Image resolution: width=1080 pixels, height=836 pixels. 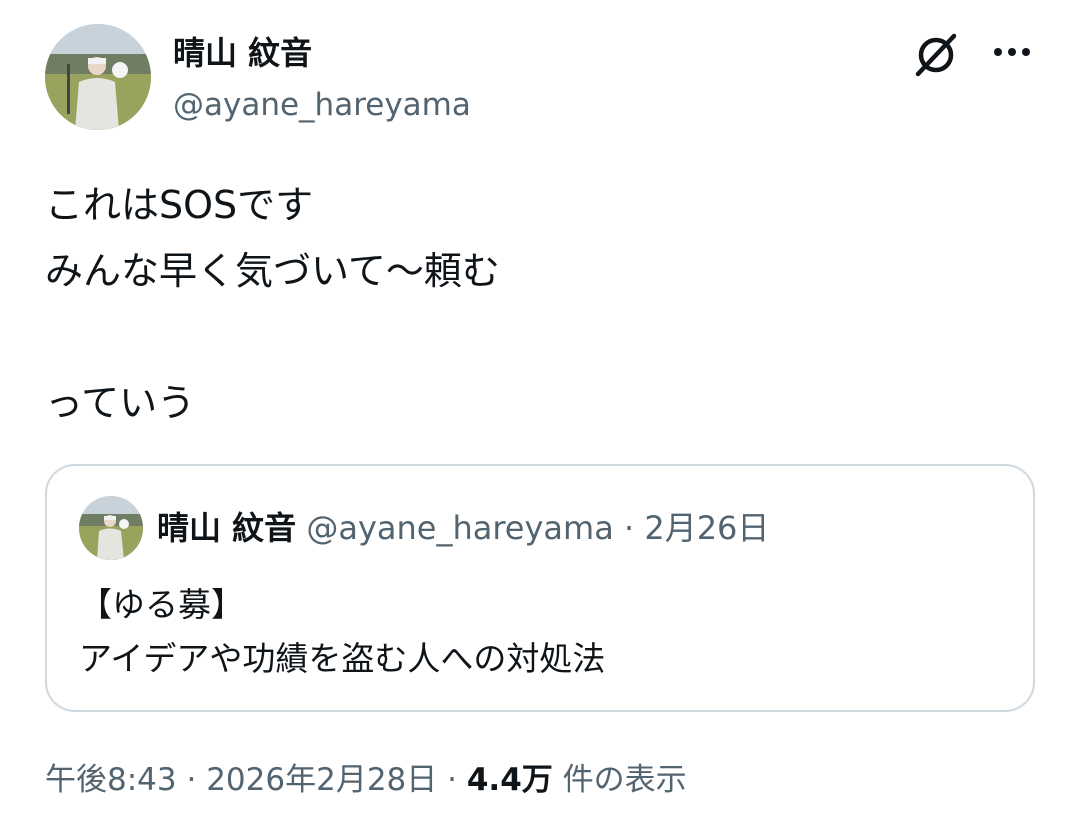 I want to click on quoted-avatar, so click(x=111, y=528).